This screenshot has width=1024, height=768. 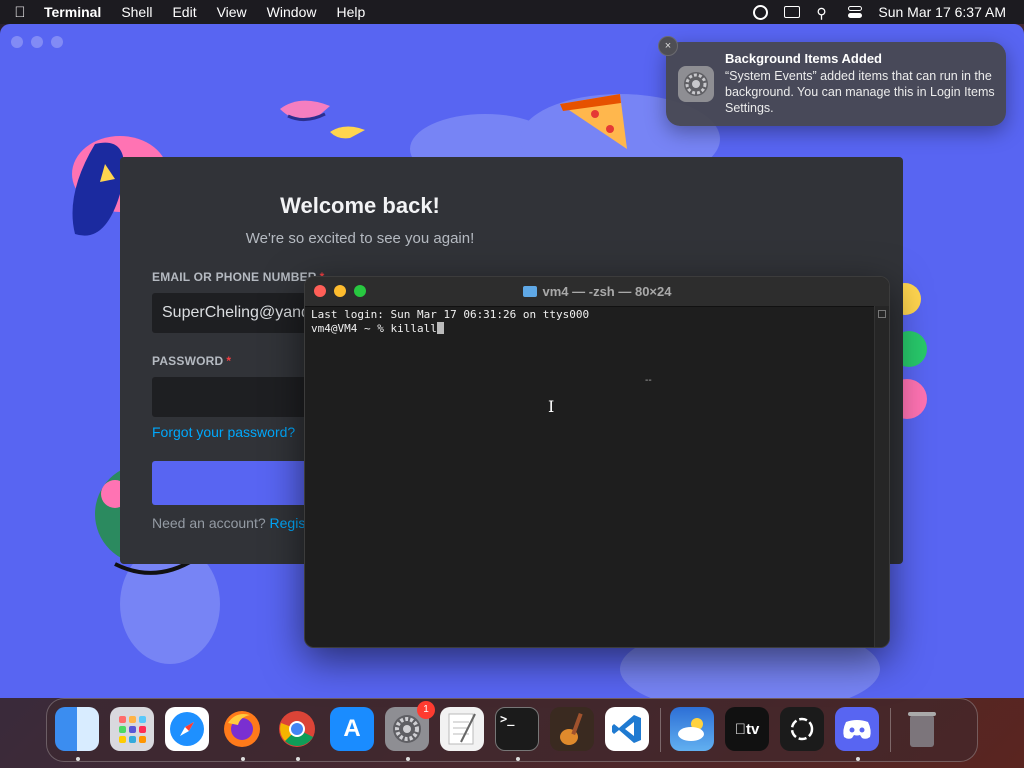 I want to click on password-label: PASSWORD *, so click(x=191, y=361).